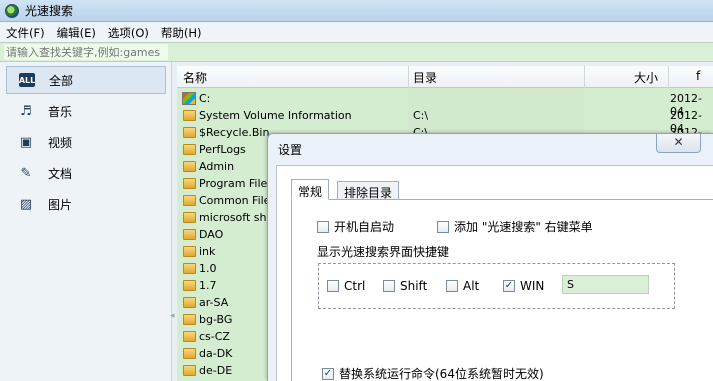  Describe the element at coordinates (445, 77) in the screenshot. I see `table-header: 名称 目录 大小 f` at that location.